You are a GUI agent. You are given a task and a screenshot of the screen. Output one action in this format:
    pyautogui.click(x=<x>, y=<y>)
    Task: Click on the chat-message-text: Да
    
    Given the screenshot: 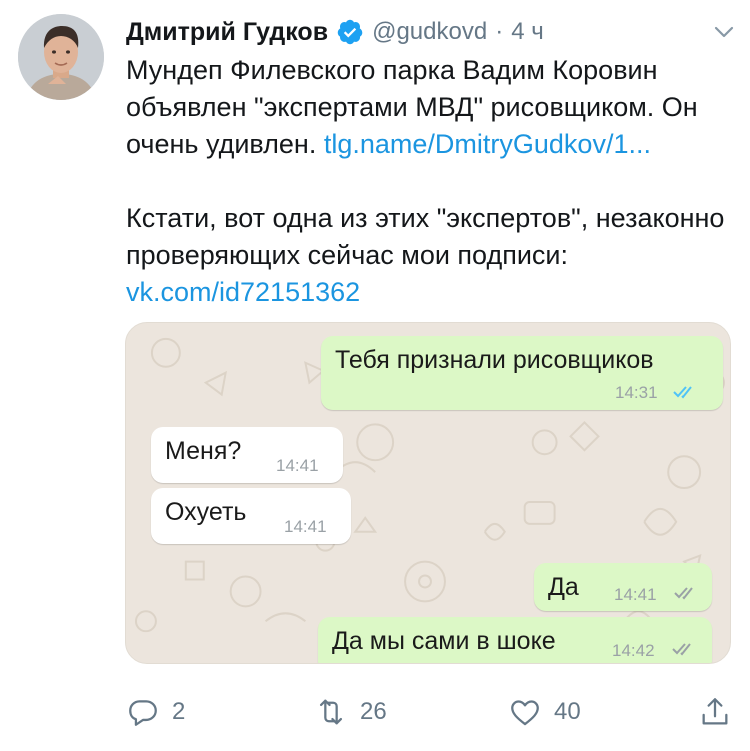 What is the action you would take?
    pyautogui.click(x=563, y=587)
    